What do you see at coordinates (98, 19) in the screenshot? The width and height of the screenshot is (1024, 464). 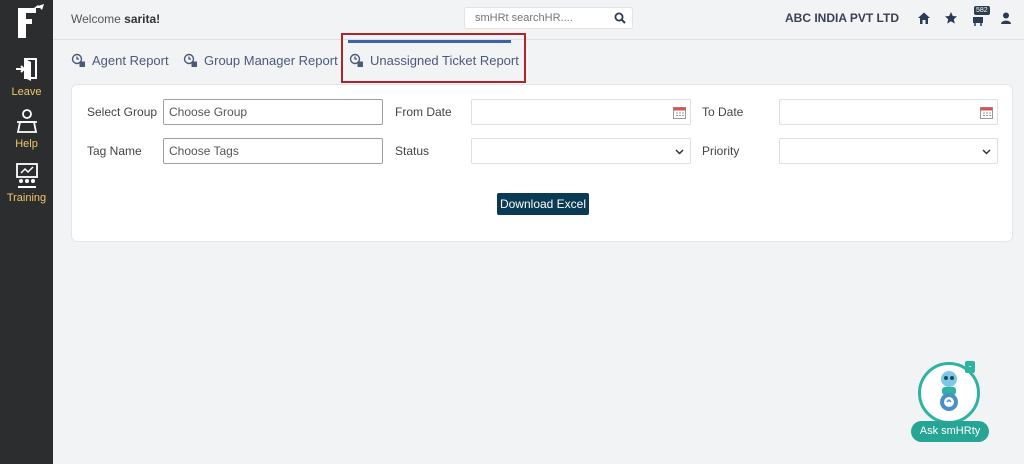 I see `welcome-prefix: Welcome` at bounding box center [98, 19].